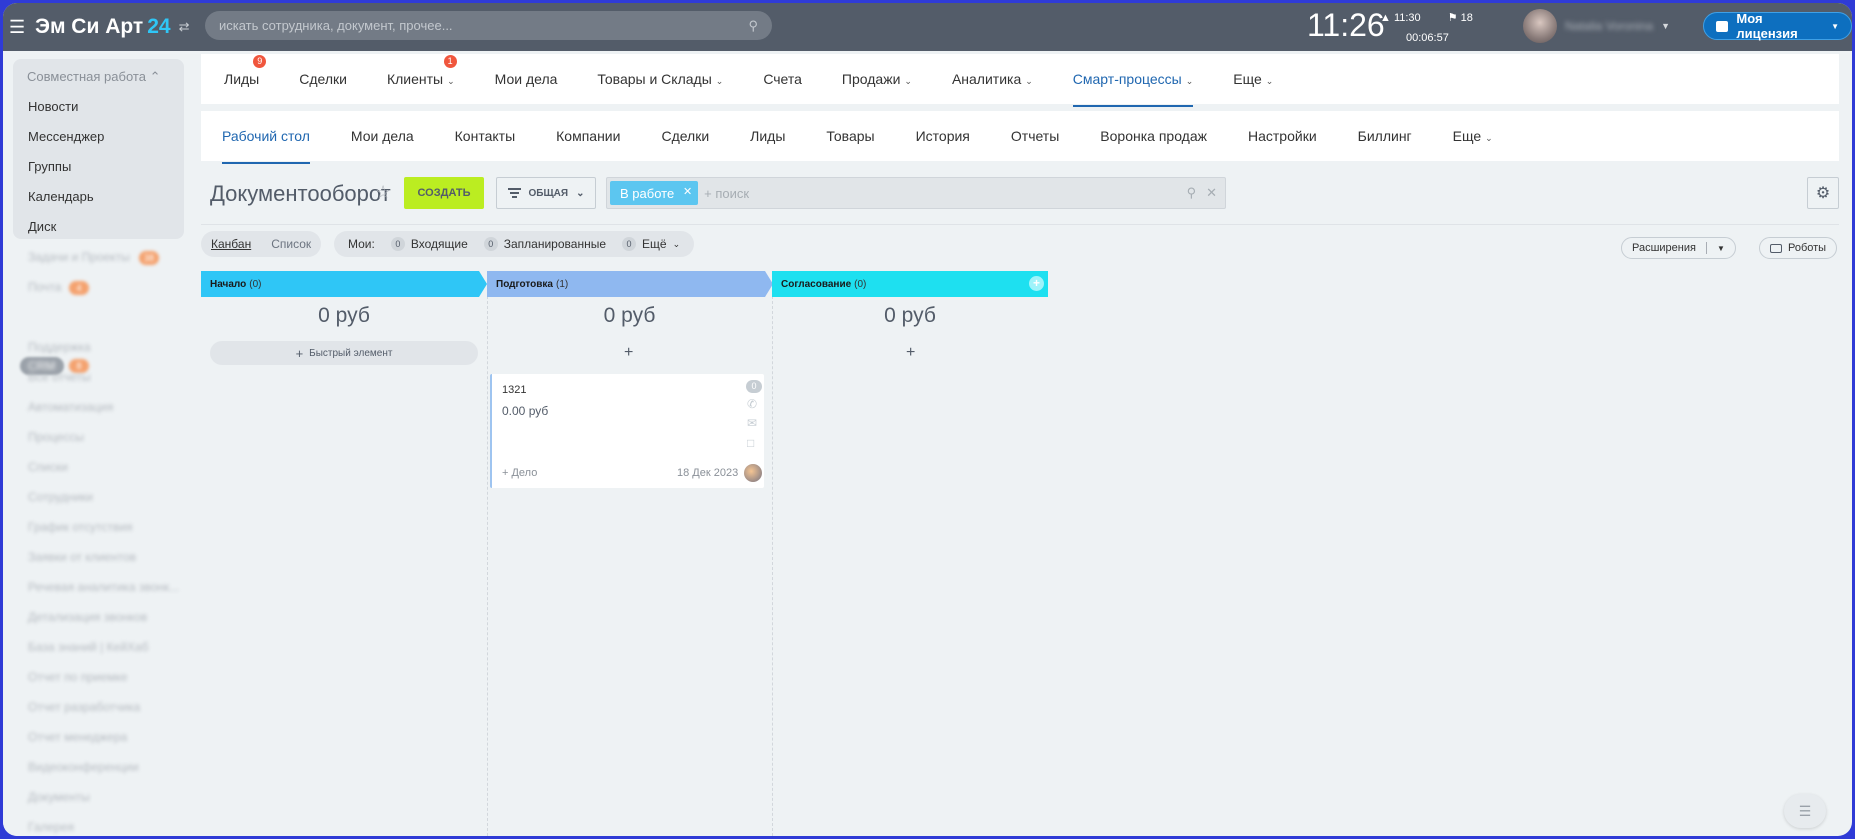 This screenshot has width=1855, height=839. Describe the element at coordinates (245, 71) in the screenshot. I see `nav-leads: Лиды 9` at that location.